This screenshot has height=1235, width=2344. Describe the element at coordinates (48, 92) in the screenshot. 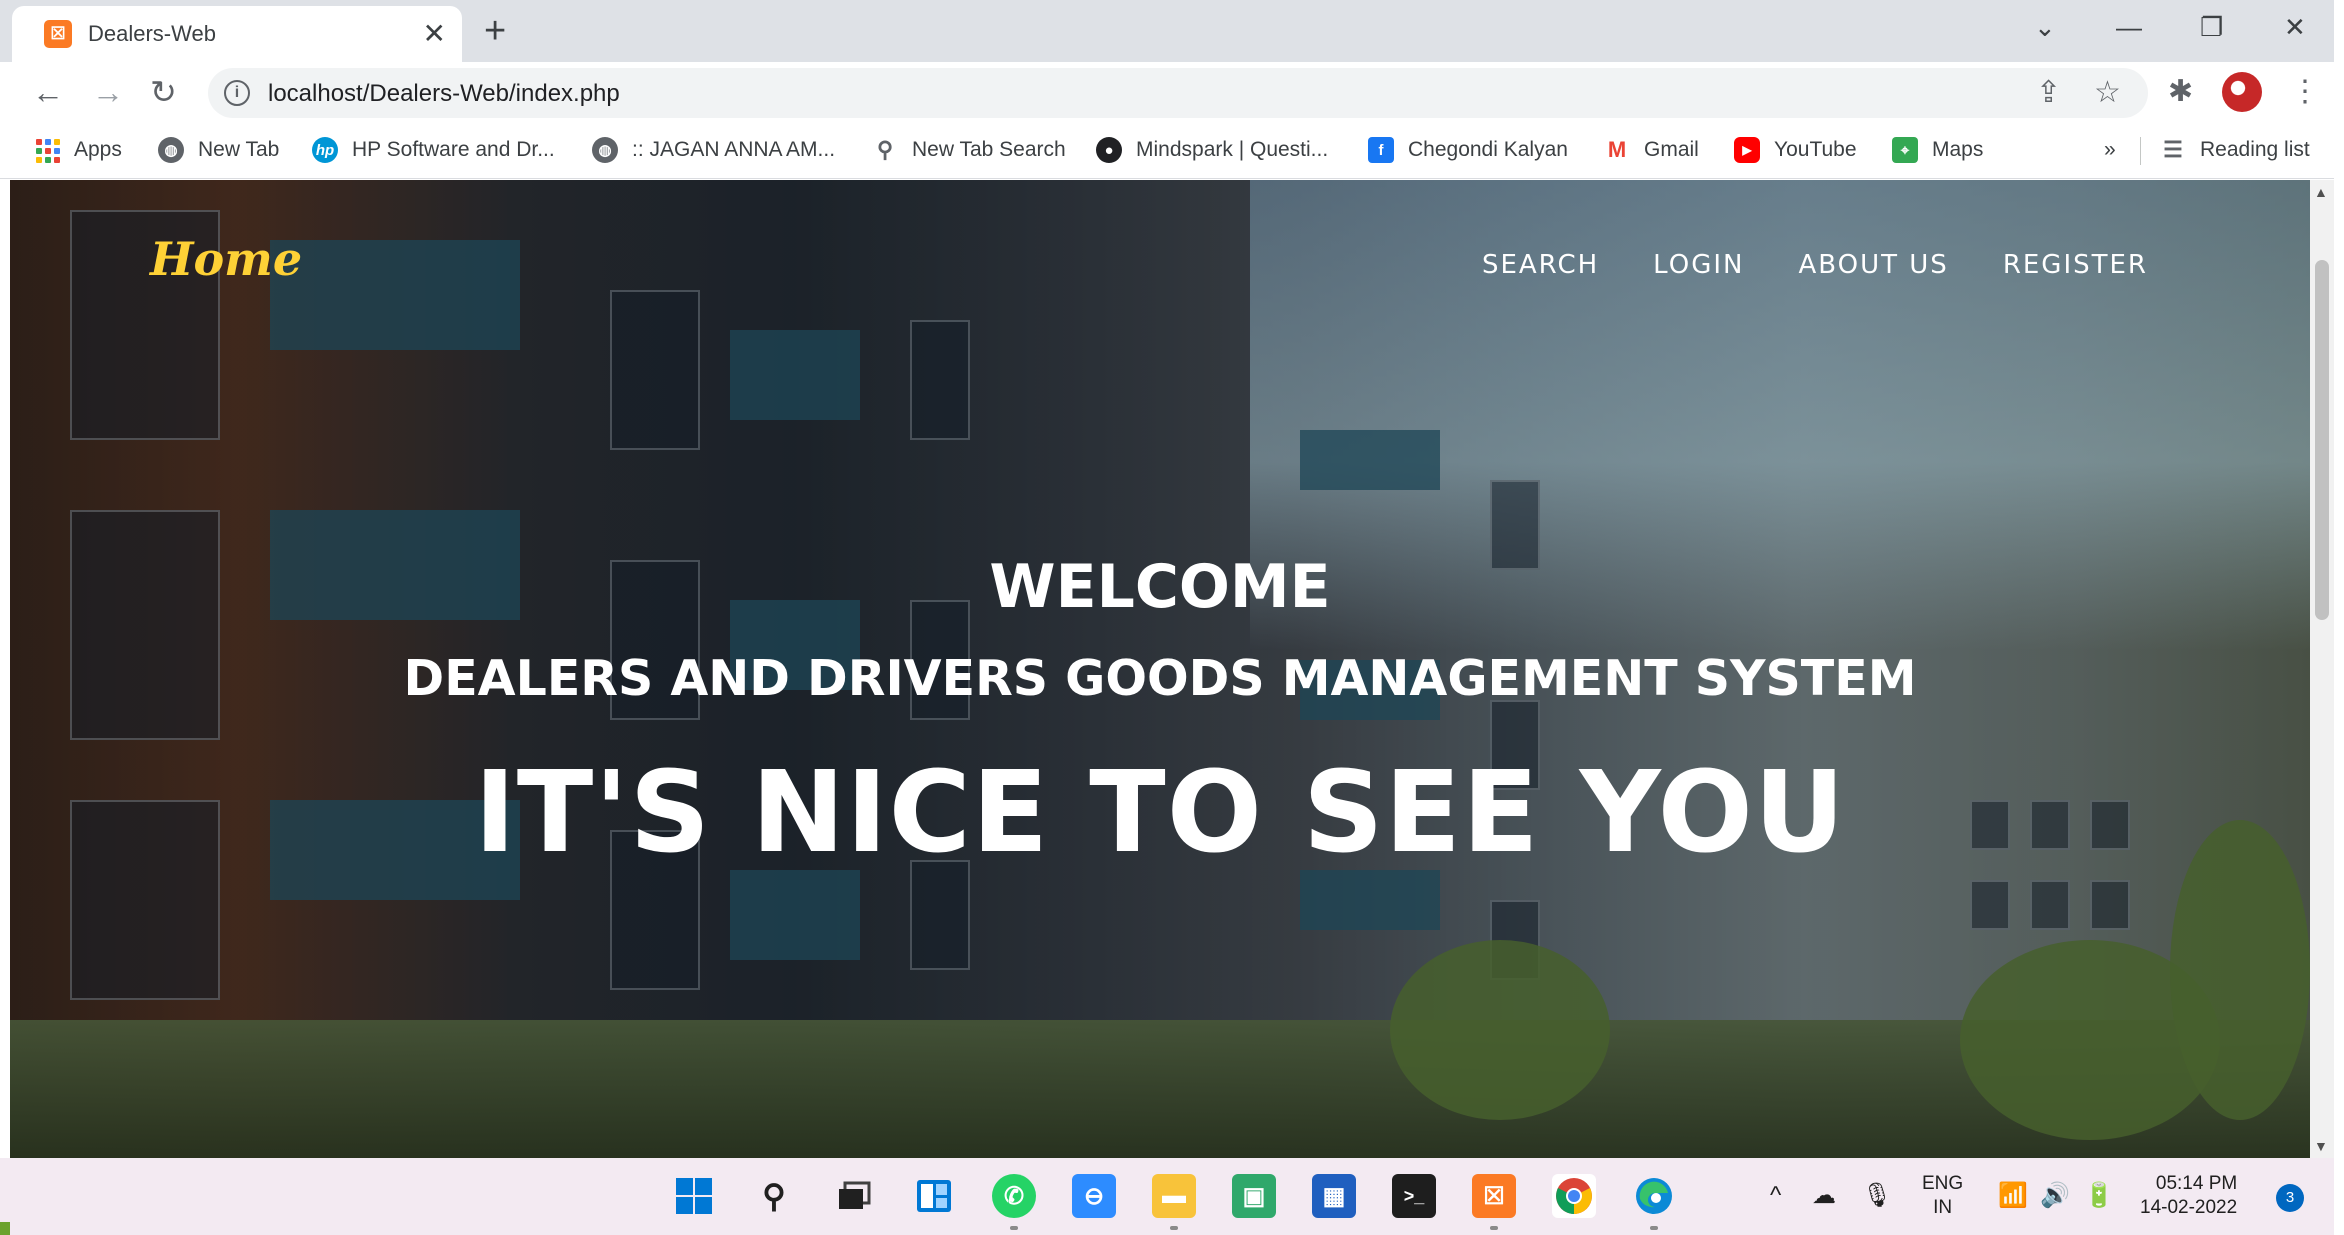

I see `back-button: ←` at that location.